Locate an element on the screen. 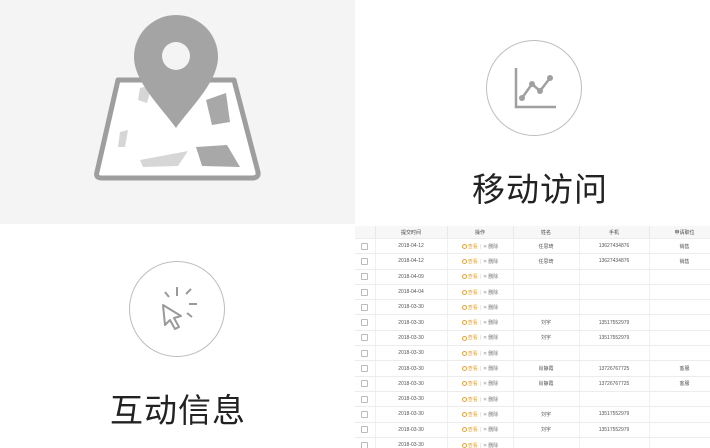  header-position: 申请职位 is located at coordinates (679, 232).